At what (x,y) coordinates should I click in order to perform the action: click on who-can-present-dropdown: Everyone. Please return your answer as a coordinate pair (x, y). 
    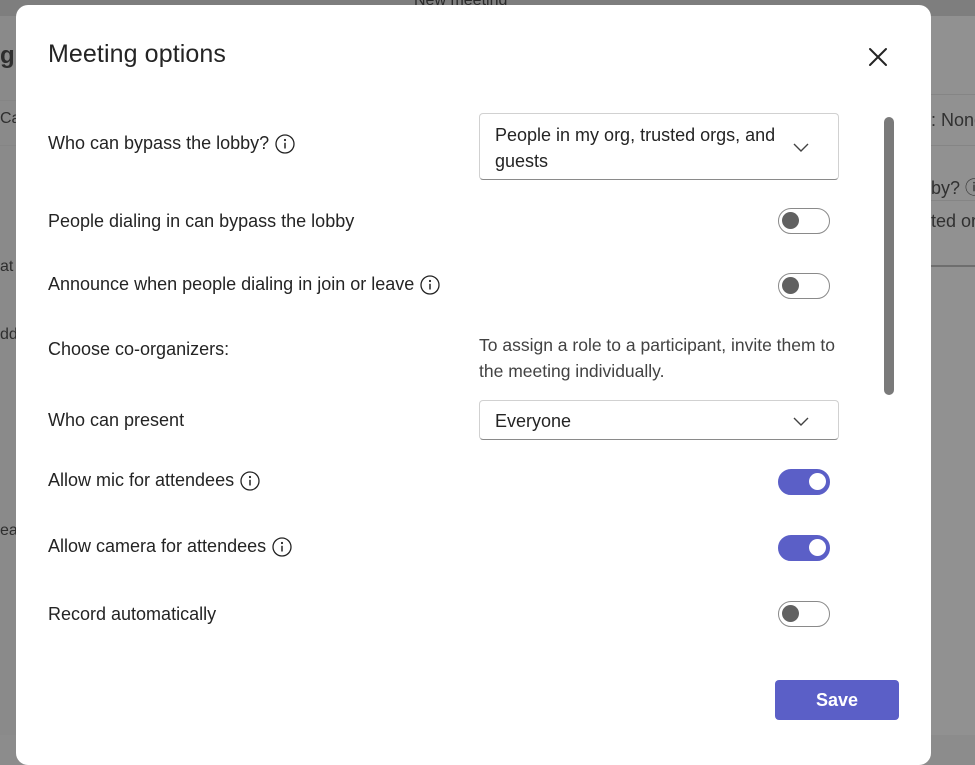
    Looking at the image, I should click on (659, 420).